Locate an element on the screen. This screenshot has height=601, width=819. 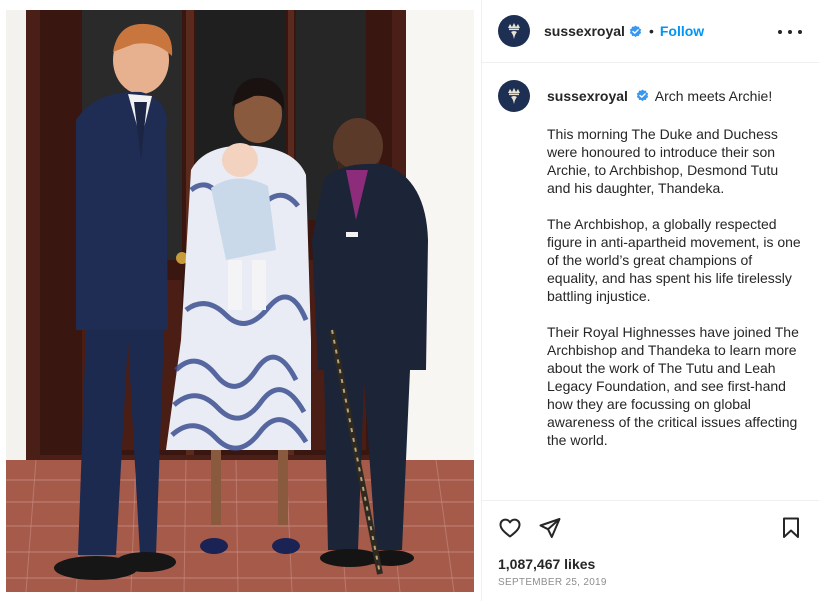
bookmark-icon is located at coordinates (791, 527).